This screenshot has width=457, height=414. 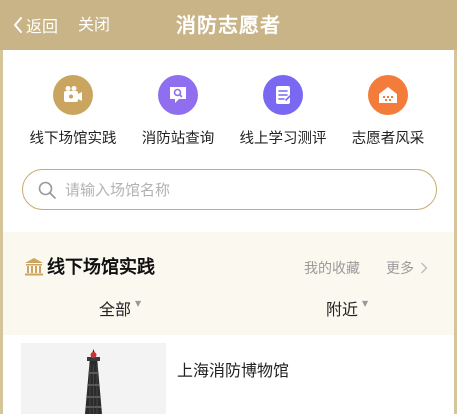 What do you see at coordinates (73, 95) in the screenshot?
I see `camera-icon` at bounding box center [73, 95].